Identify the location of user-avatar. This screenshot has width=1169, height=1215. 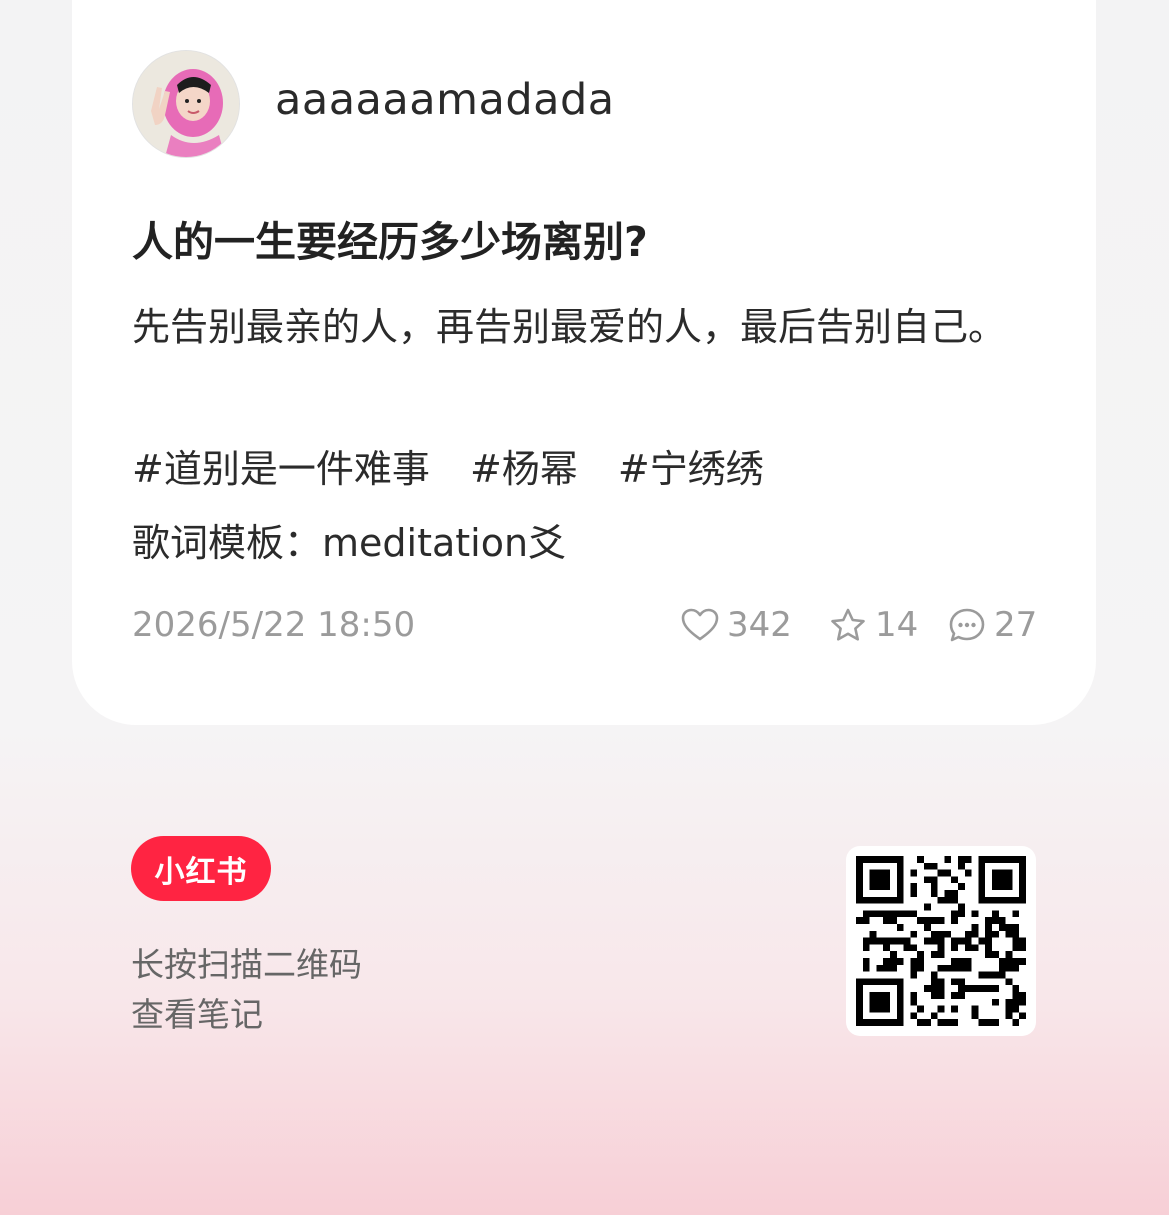
(186, 104).